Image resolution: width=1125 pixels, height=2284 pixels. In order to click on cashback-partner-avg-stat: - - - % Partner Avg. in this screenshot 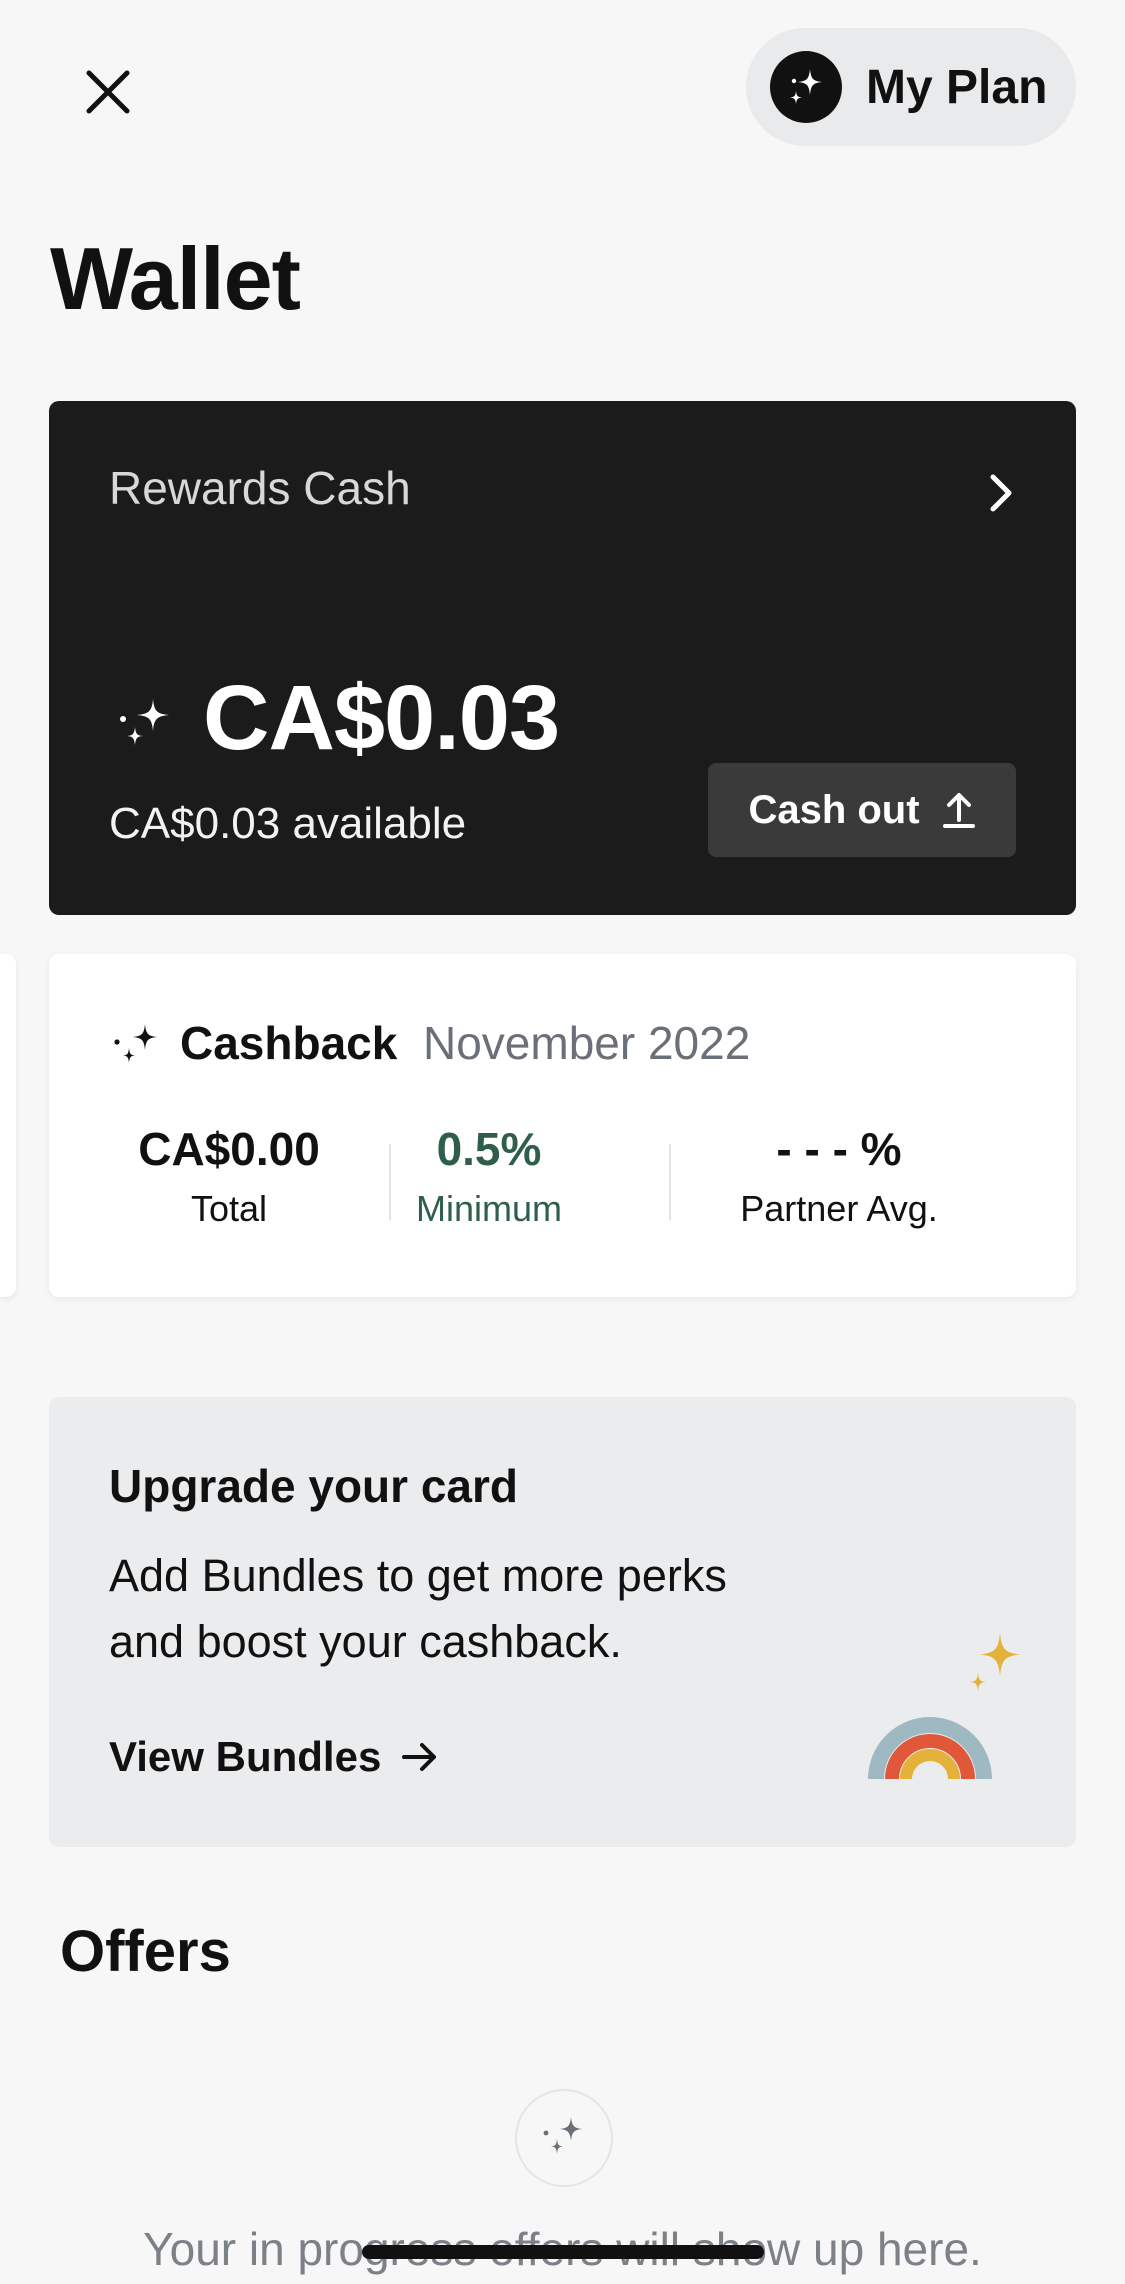, I will do `click(839, 1176)`.